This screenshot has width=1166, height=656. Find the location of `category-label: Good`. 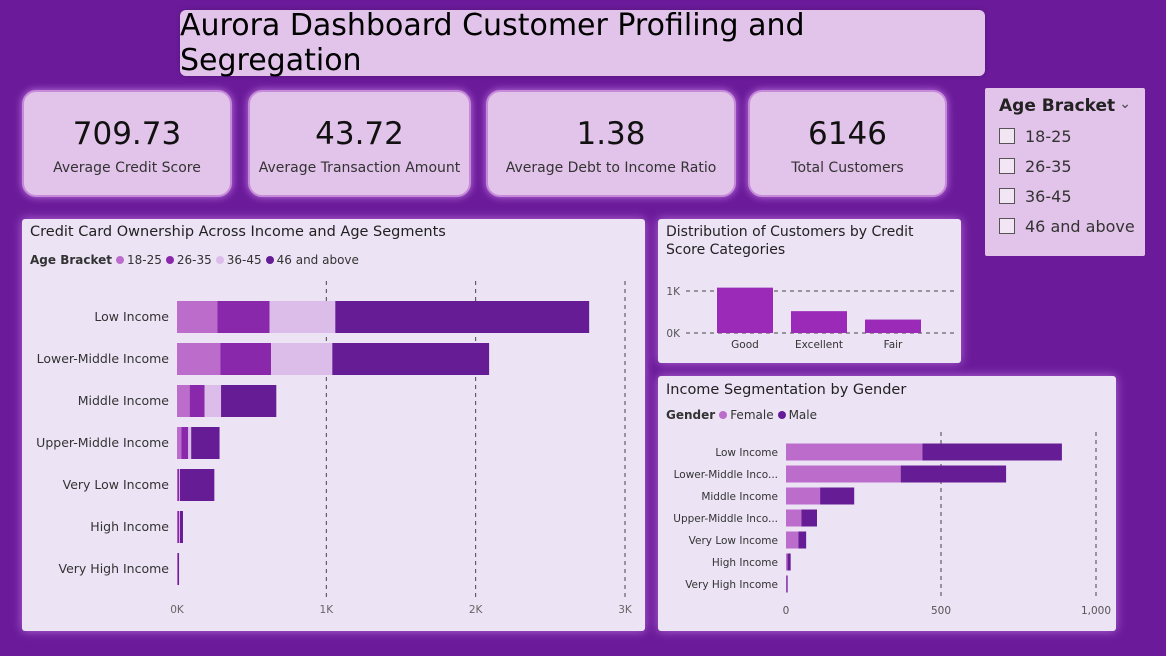

category-label: Good is located at coordinates (745, 345).